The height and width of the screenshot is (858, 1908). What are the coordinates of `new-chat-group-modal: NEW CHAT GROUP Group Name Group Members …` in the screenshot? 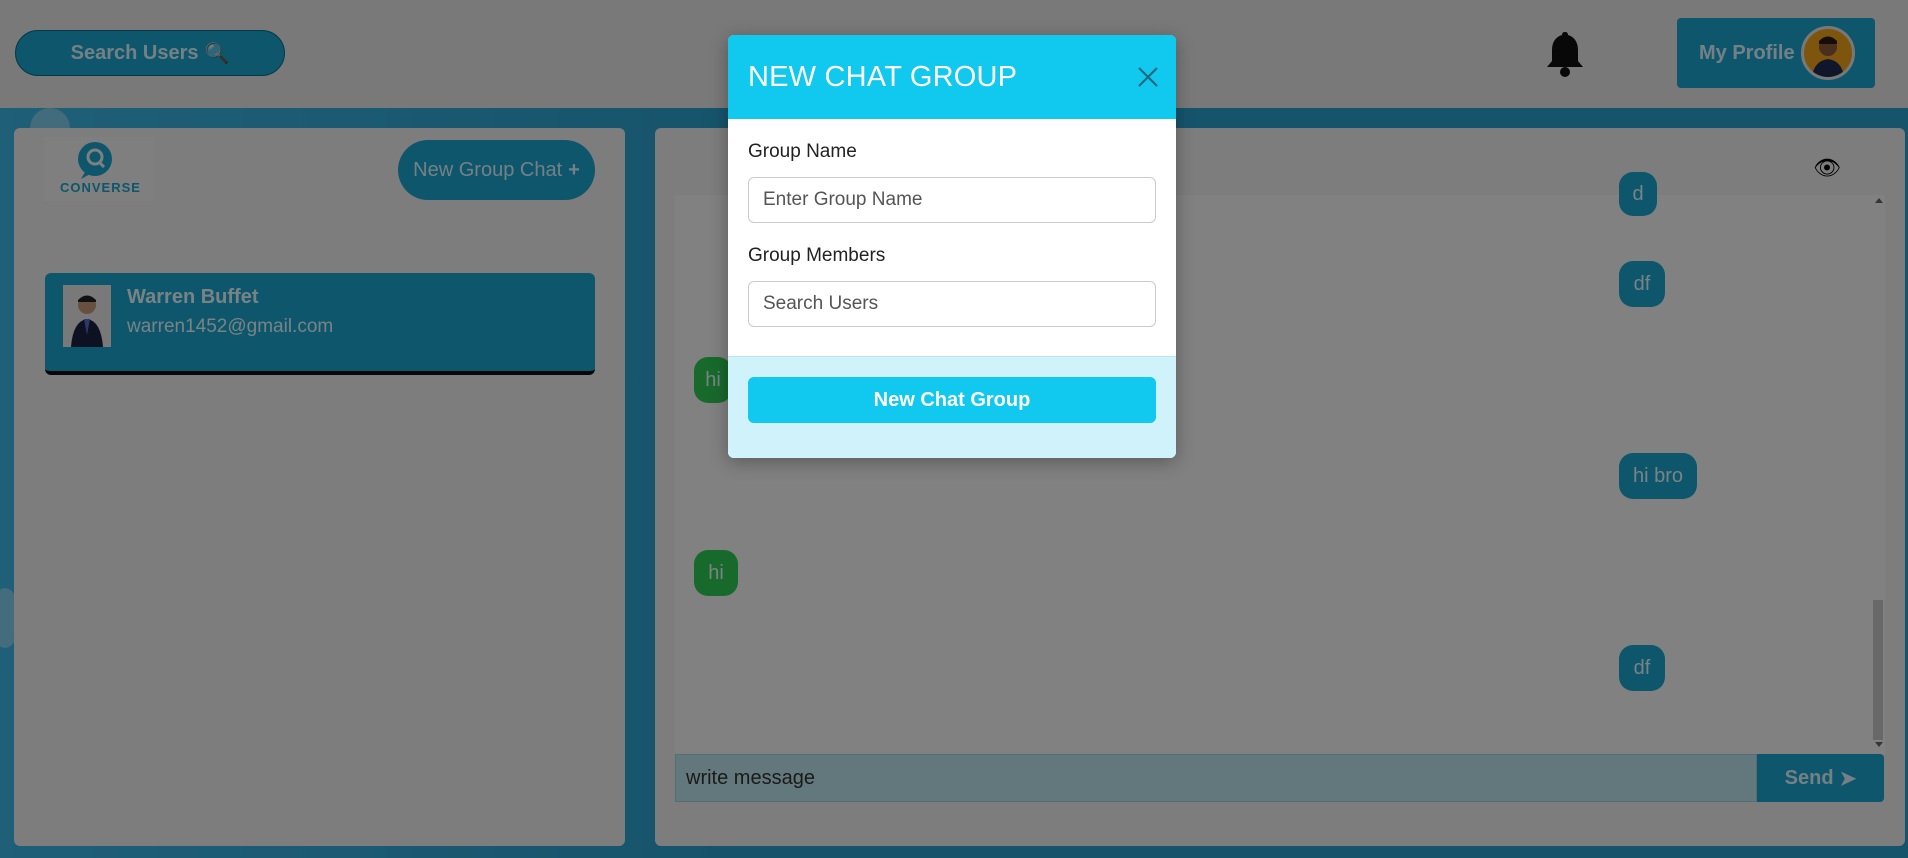 It's located at (952, 246).